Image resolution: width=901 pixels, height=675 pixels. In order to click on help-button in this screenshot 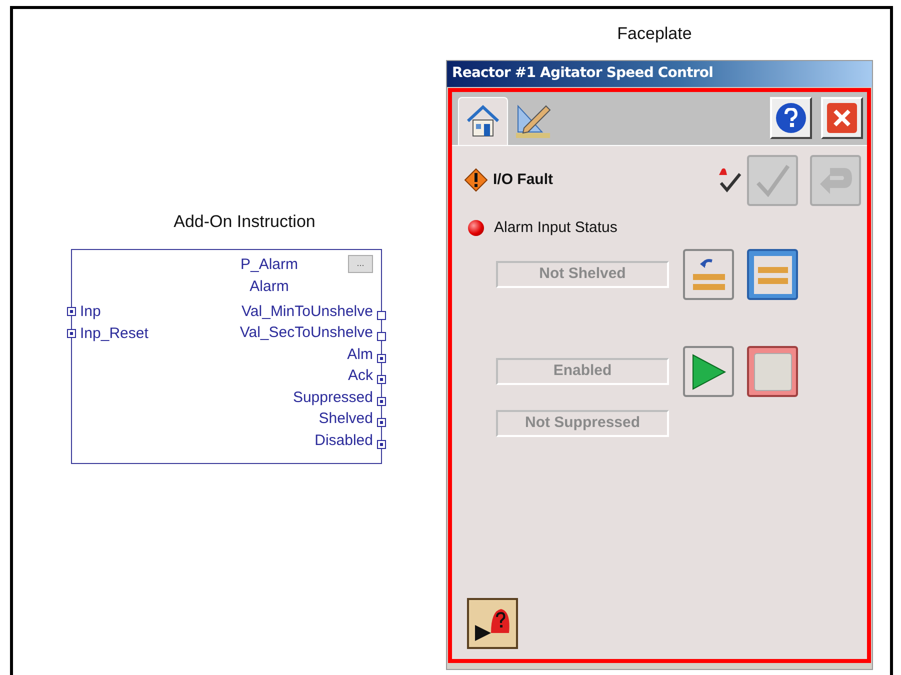, I will do `click(791, 118)`.